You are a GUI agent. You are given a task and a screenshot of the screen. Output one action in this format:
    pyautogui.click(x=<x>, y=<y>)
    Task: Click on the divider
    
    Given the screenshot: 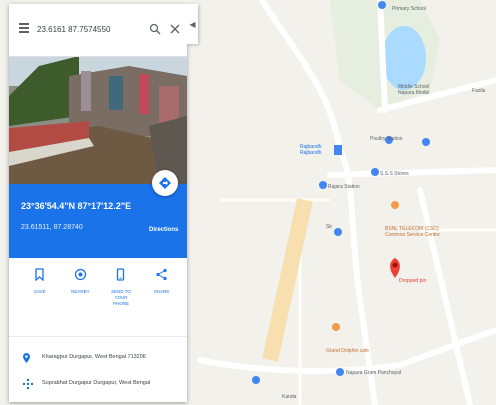 What is the action you would take?
    pyautogui.click(x=98, y=336)
    